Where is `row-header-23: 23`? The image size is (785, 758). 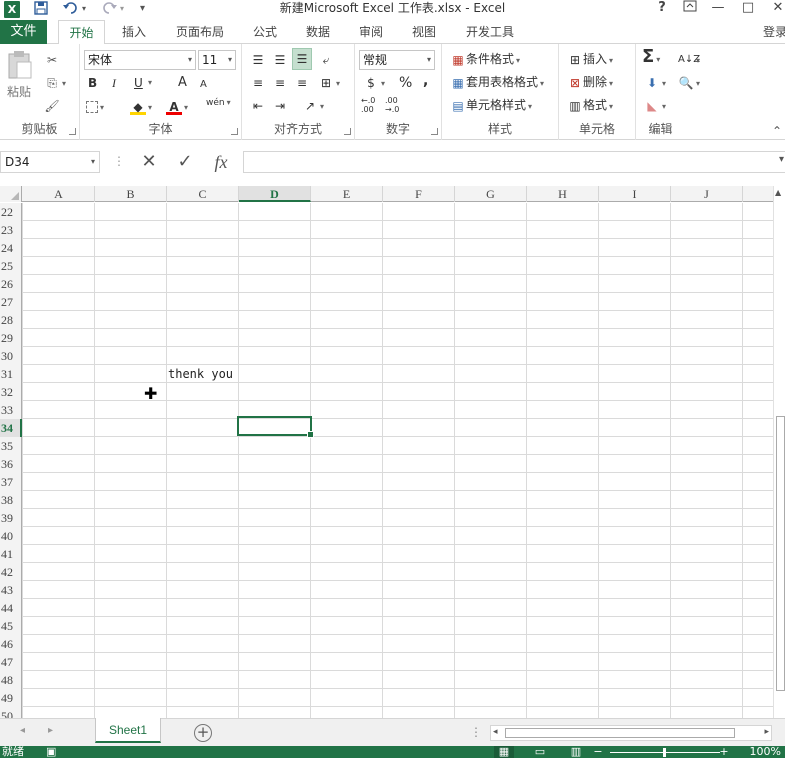
row-header-23: 23 is located at coordinates (11, 230).